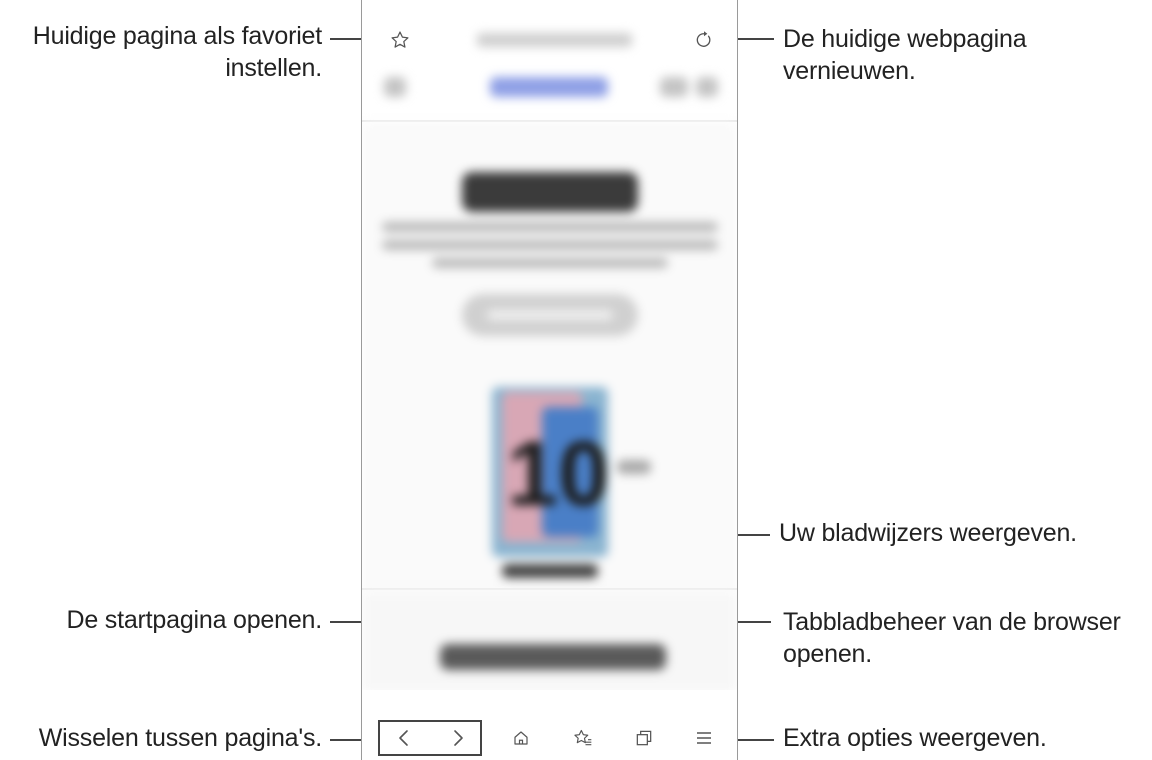  Describe the element at coordinates (558, 474) in the screenshot. I see `hero-number: 10` at that location.